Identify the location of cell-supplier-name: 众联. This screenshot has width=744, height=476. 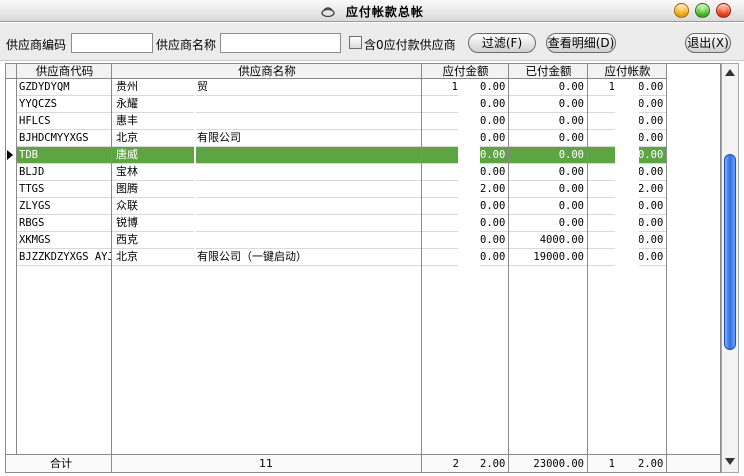
(127, 205).